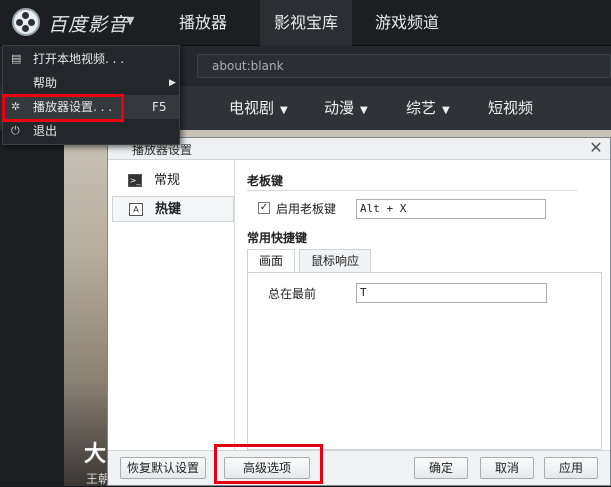 This screenshot has height=487, width=611. What do you see at coordinates (172, 83) in the screenshot?
I see `chevron-right-icon: ▶` at bounding box center [172, 83].